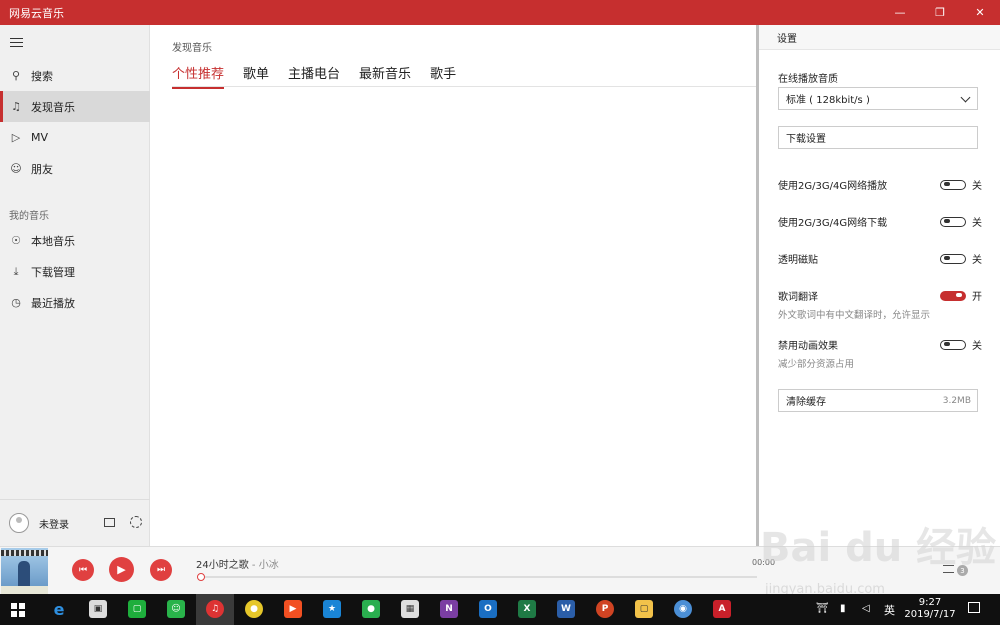 The width and height of the screenshot is (1000, 625). Describe the element at coordinates (816, 364) in the screenshot. I see `toggle-description: 减少部分资源占用` at that location.